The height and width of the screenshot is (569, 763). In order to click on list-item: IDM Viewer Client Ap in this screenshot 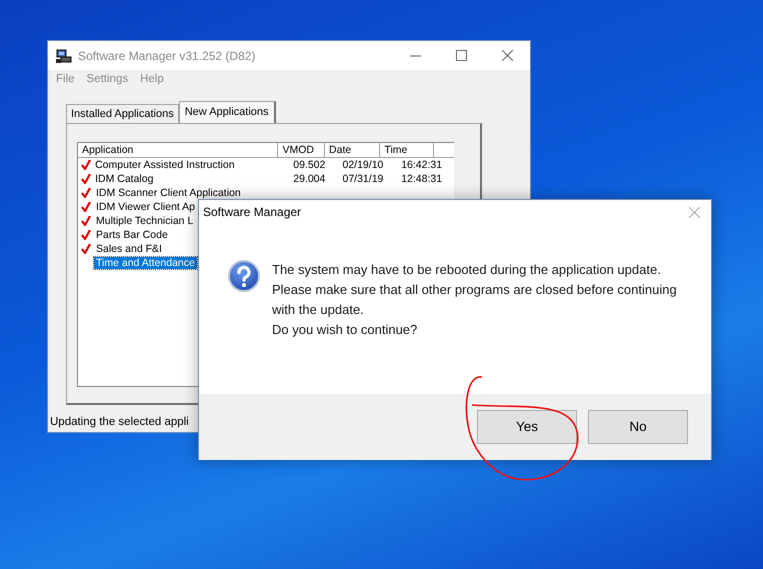, I will do `click(146, 207)`.